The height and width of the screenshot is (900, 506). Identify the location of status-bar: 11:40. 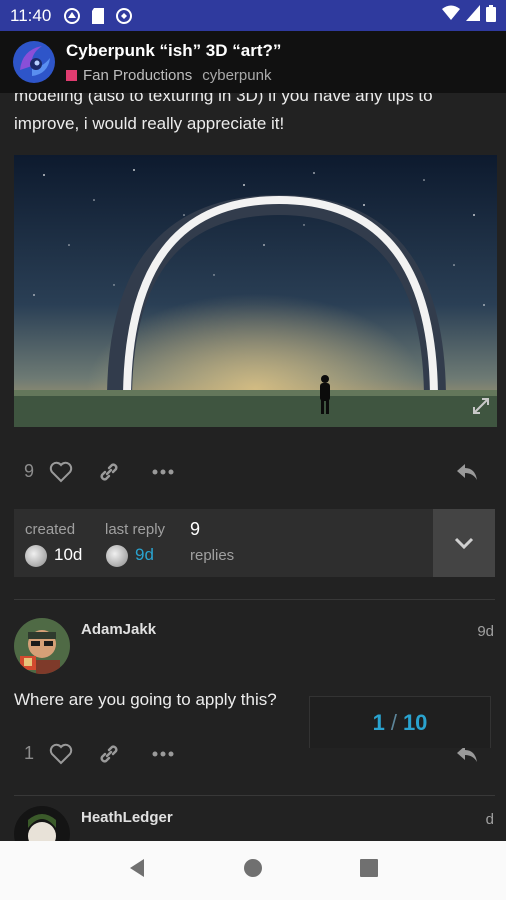
(253, 15).